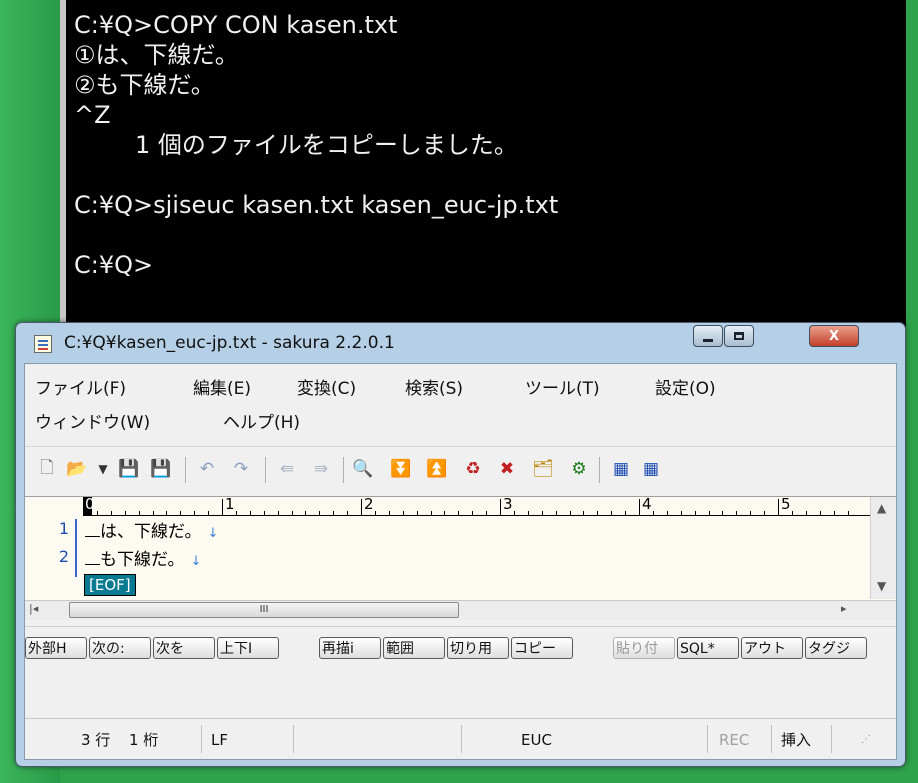 This screenshot has height=783, width=918. Describe the element at coordinates (834, 336) in the screenshot. I see `close-button: X` at that location.